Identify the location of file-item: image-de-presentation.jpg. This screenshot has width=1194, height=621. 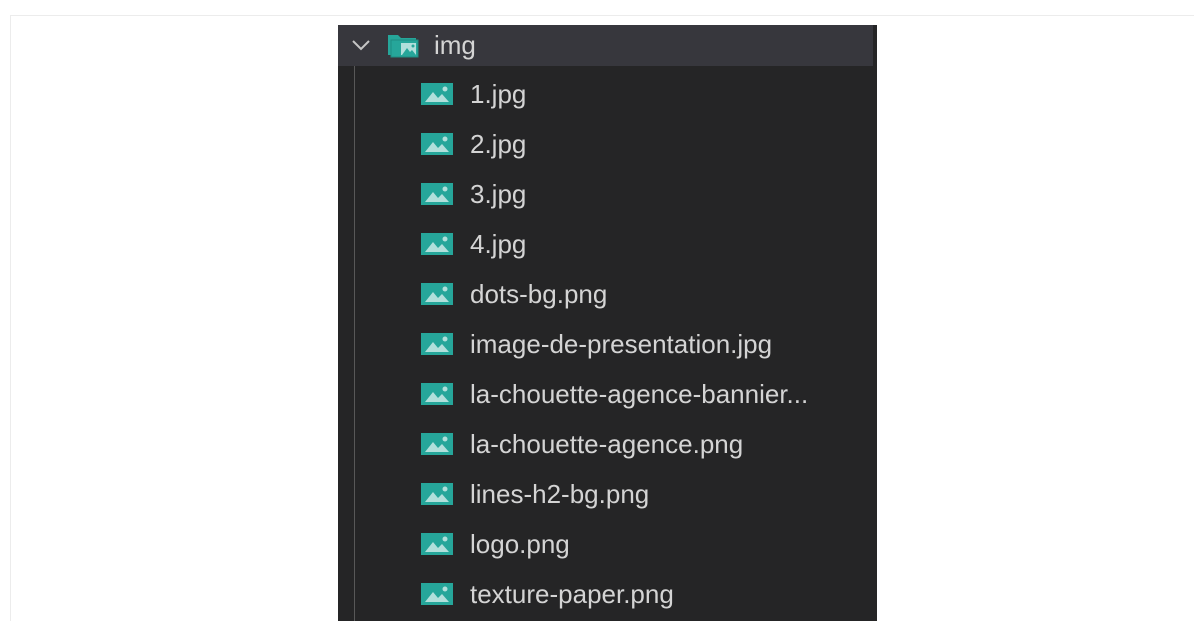
(607, 346).